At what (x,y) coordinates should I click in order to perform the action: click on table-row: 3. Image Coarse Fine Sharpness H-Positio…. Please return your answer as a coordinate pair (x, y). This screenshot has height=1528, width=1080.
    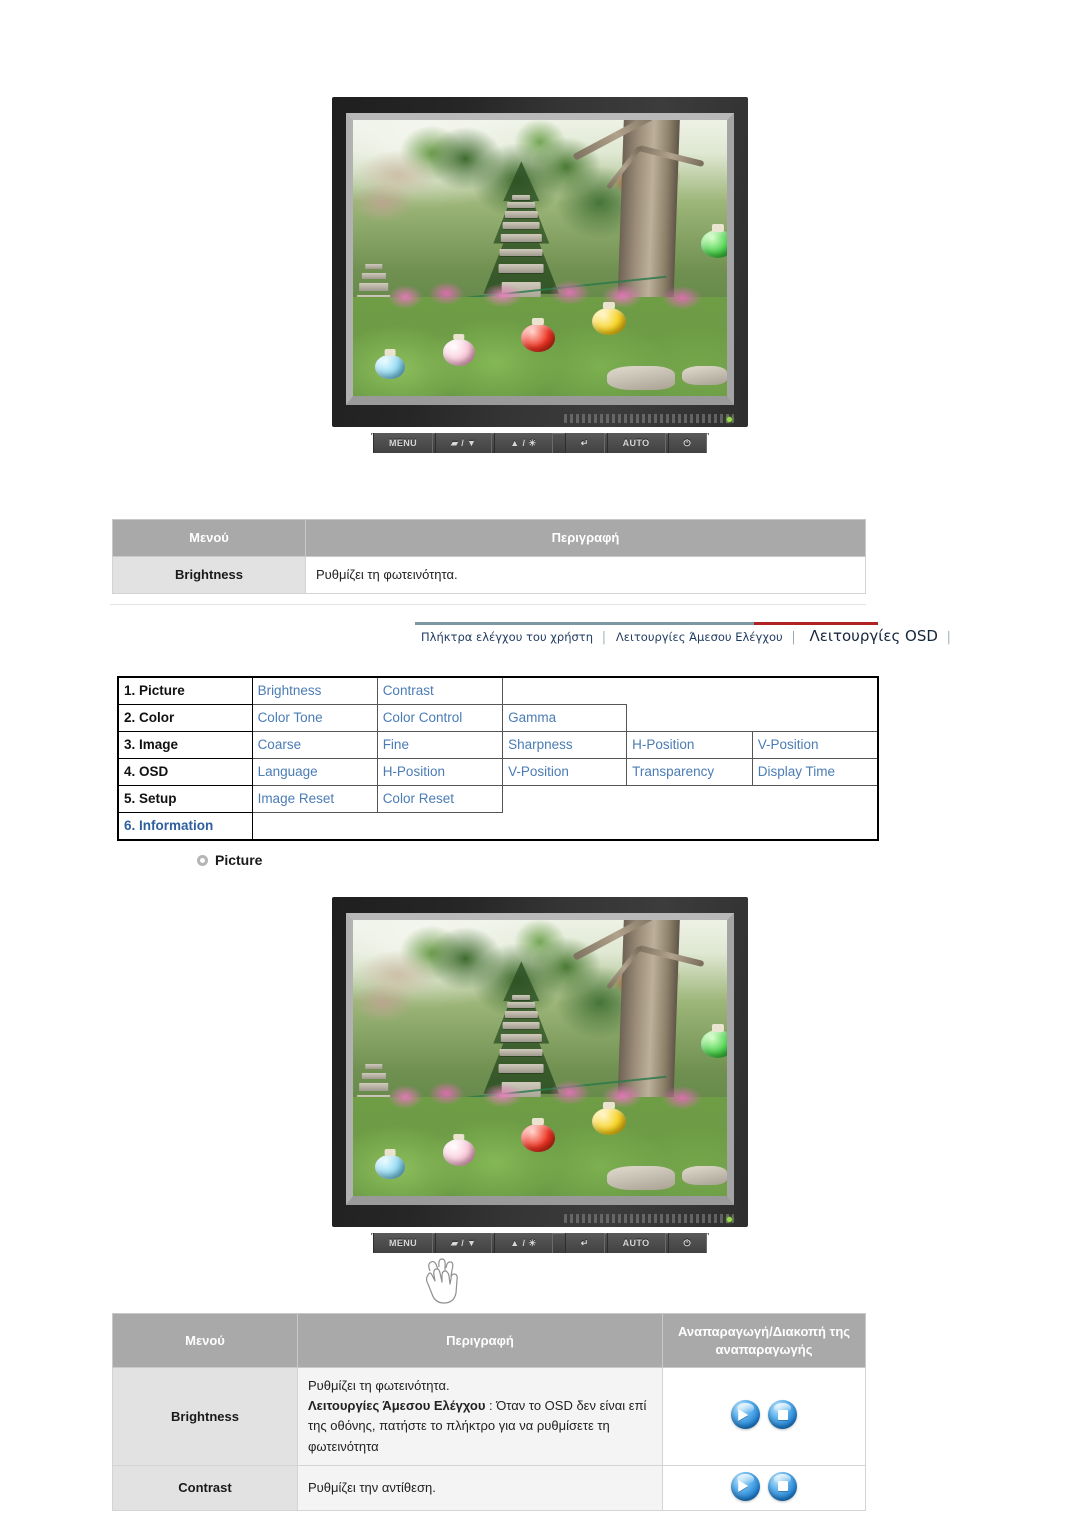
    Looking at the image, I should click on (498, 745).